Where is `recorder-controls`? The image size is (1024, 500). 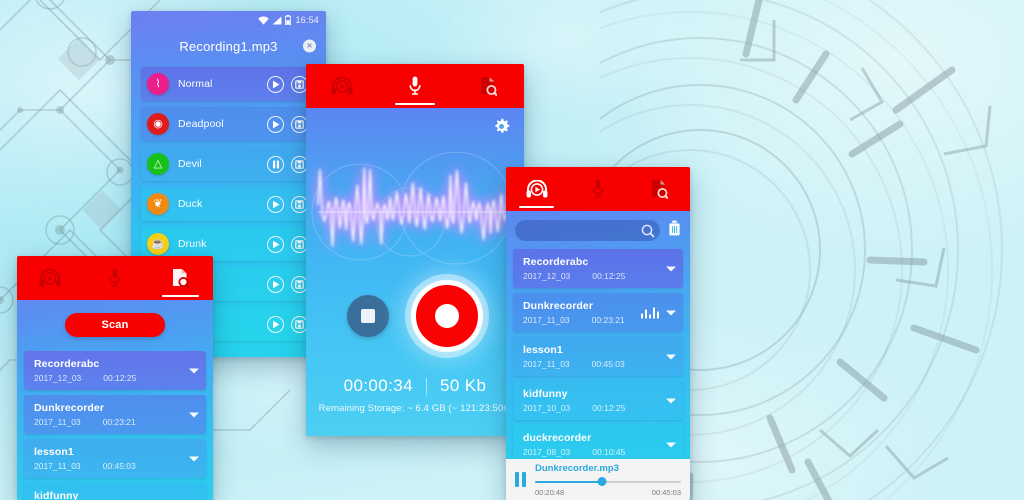
recorder-controls is located at coordinates (415, 316).